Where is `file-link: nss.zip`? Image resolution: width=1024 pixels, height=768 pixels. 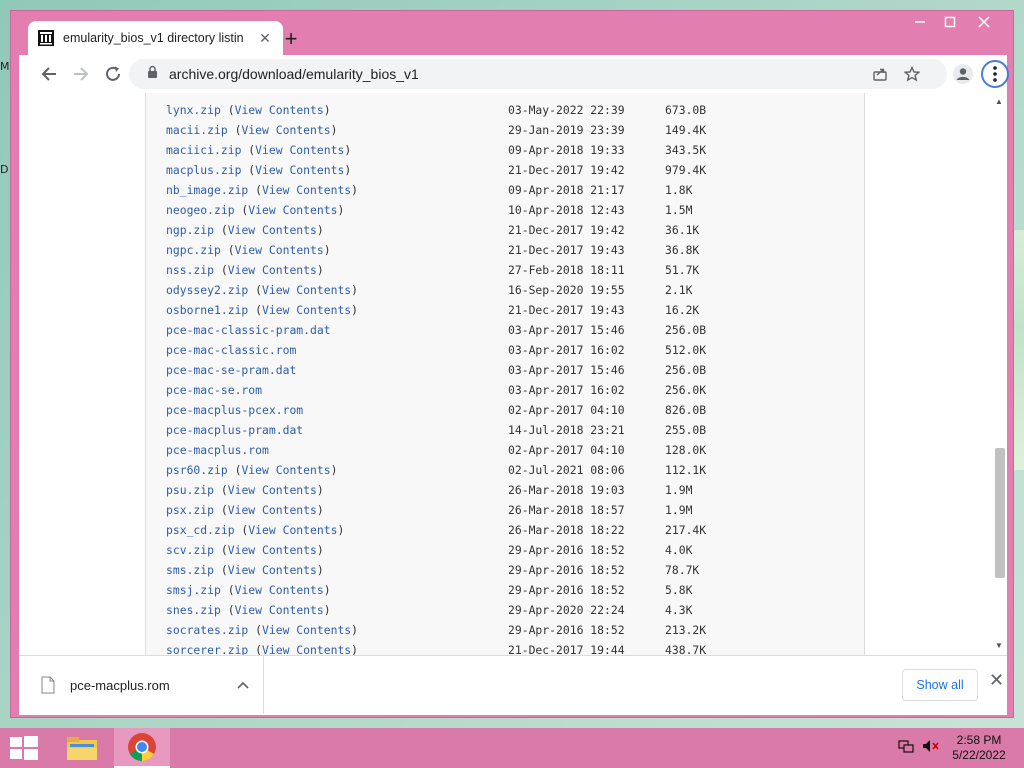
file-link: nss.zip is located at coordinates (190, 270).